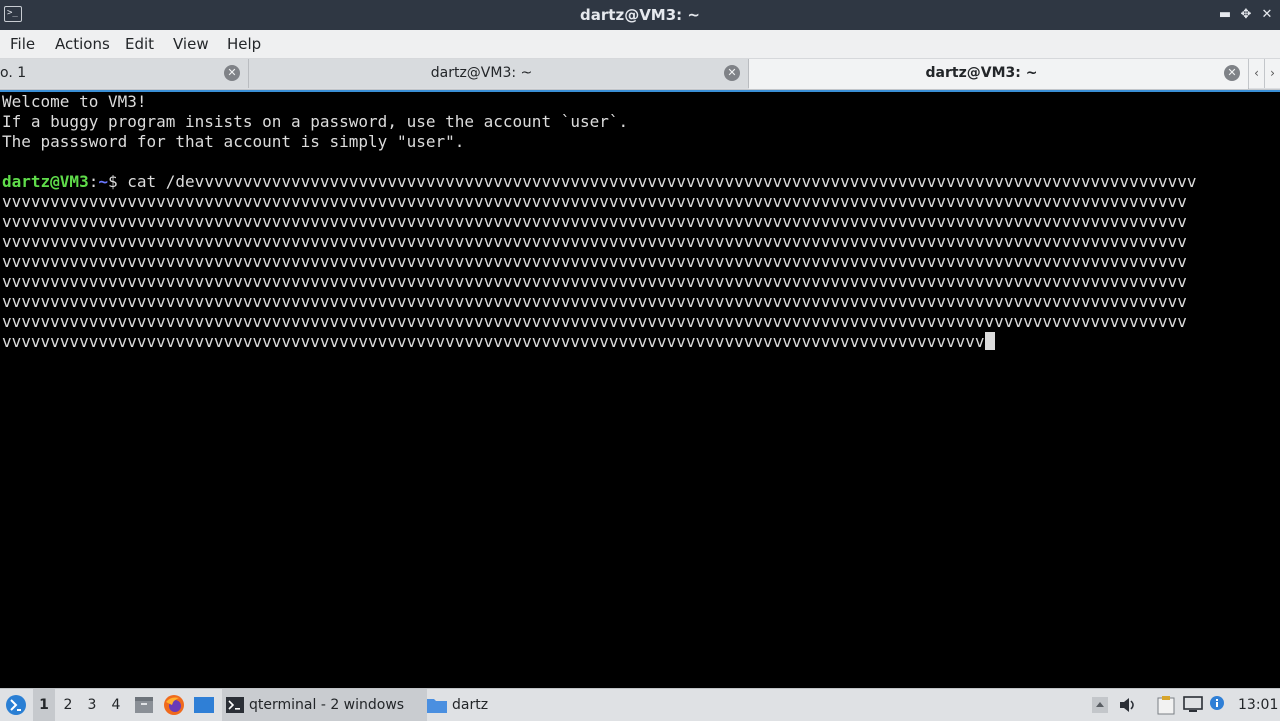 The image size is (1280, 721). Describe the element at coordinates (139, 44) in the screenshot. I see `menu-edit: Edit` at that location.